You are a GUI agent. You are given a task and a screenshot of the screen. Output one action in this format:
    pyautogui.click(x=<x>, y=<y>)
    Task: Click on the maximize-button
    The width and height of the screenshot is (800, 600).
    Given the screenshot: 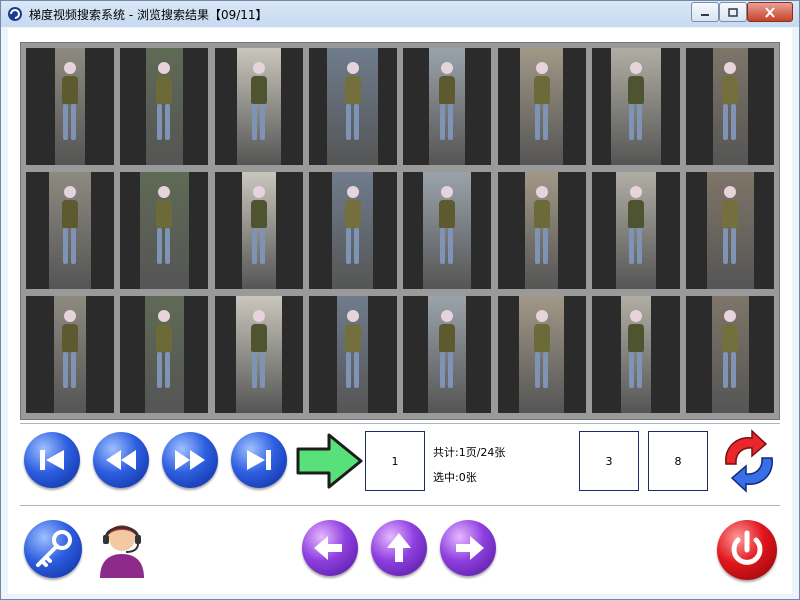 What is the action you would take?
    pyautogui.click(x=733, y=12)
    